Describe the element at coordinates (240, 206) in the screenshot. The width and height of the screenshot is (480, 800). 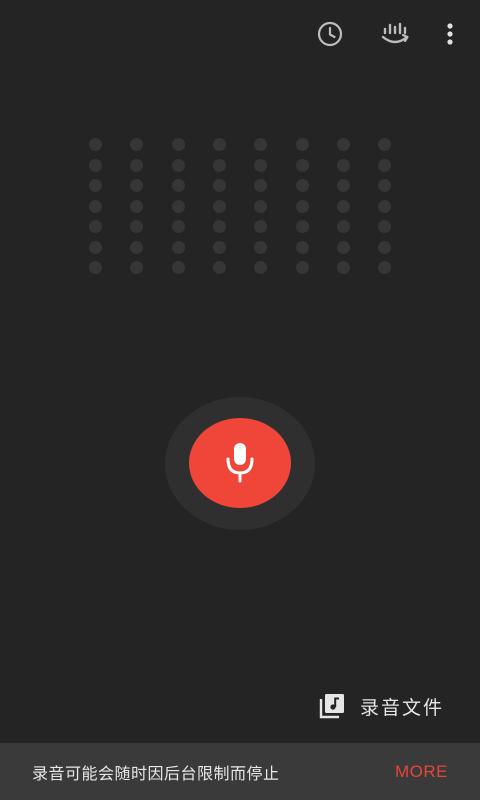
I see `audio-level-visualizer` at that location.